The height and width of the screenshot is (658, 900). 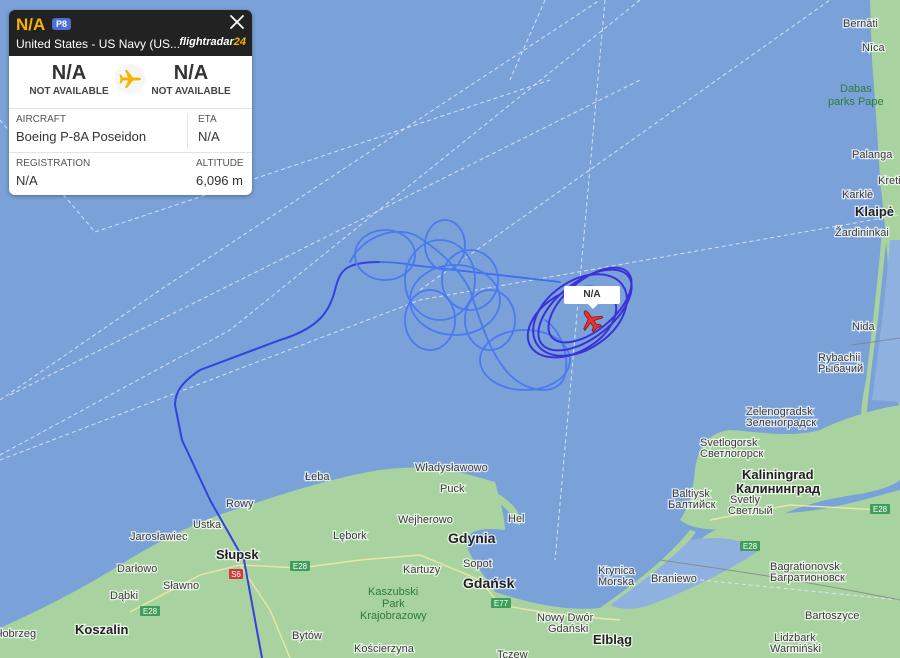 What do you see at coordinates (240, 504) in the screenshot?
I see `label-rowy: Rowy` at bounding box center [240, 504].